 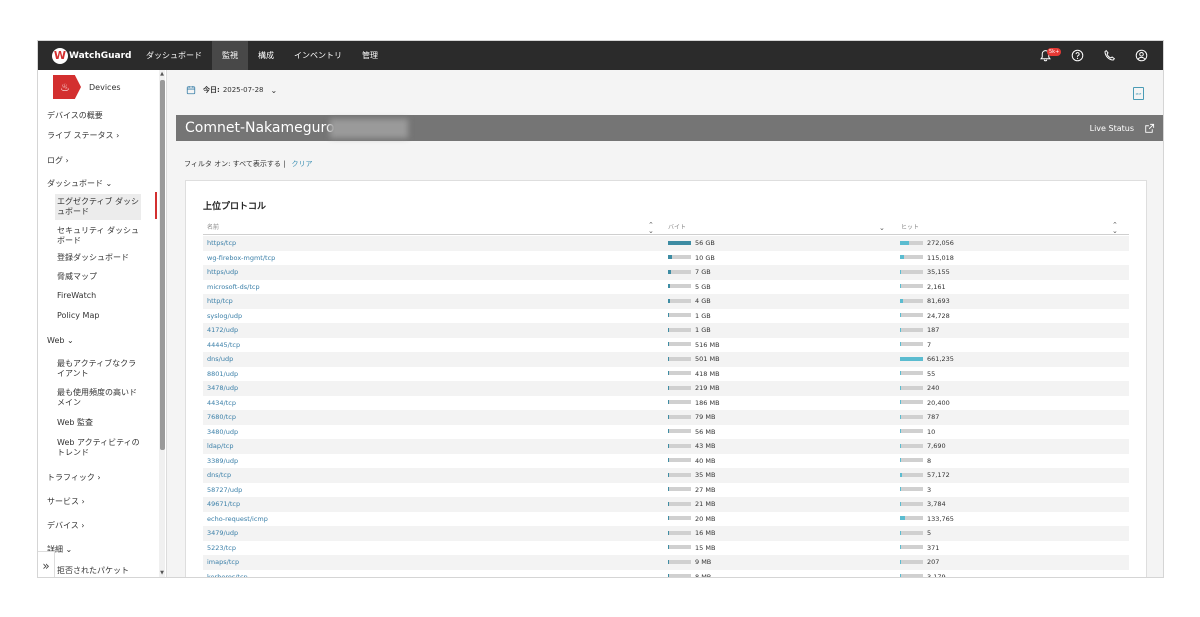 I want to click on protocol-name-link: 8801/udp, so click(x=222, y=374).